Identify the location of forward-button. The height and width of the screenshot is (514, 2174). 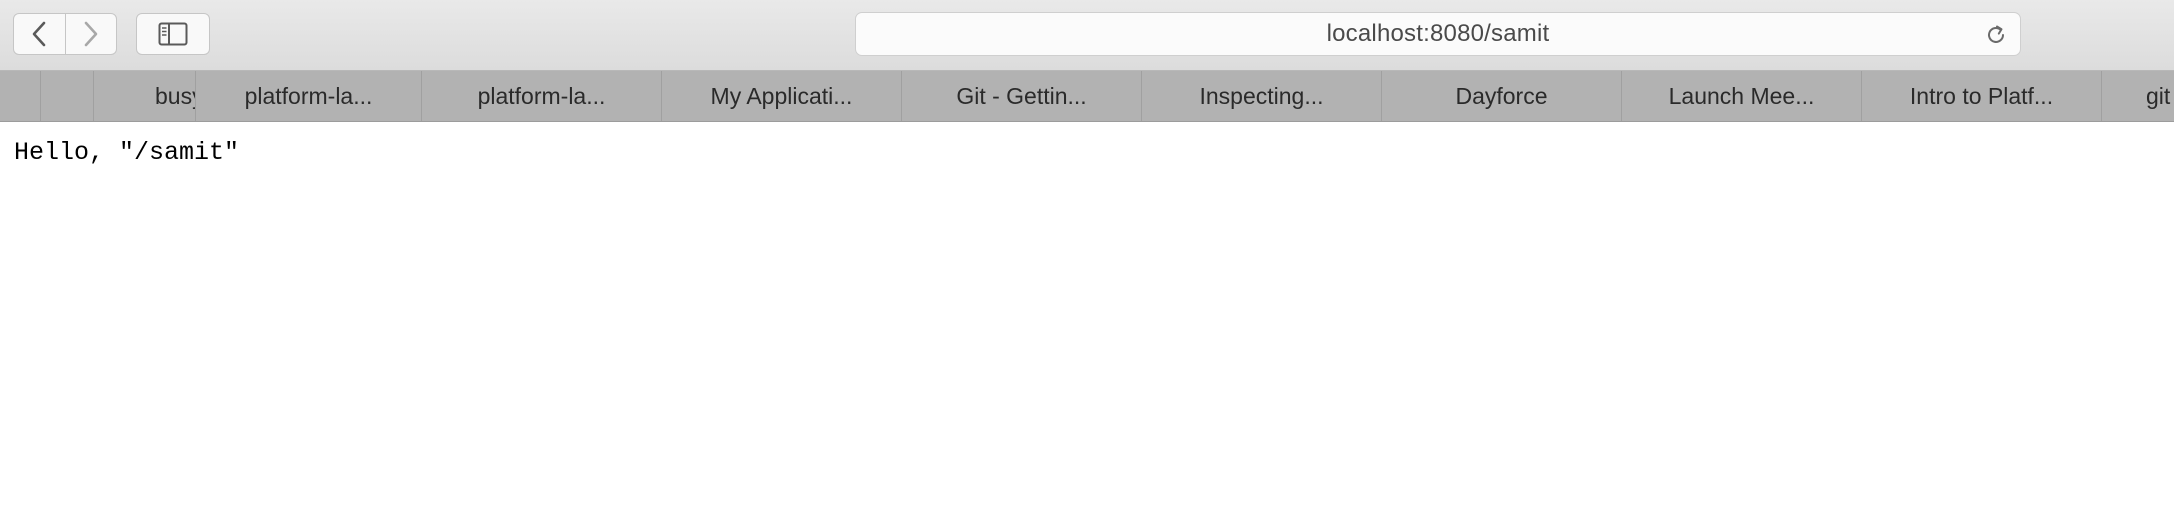
(90, 34).